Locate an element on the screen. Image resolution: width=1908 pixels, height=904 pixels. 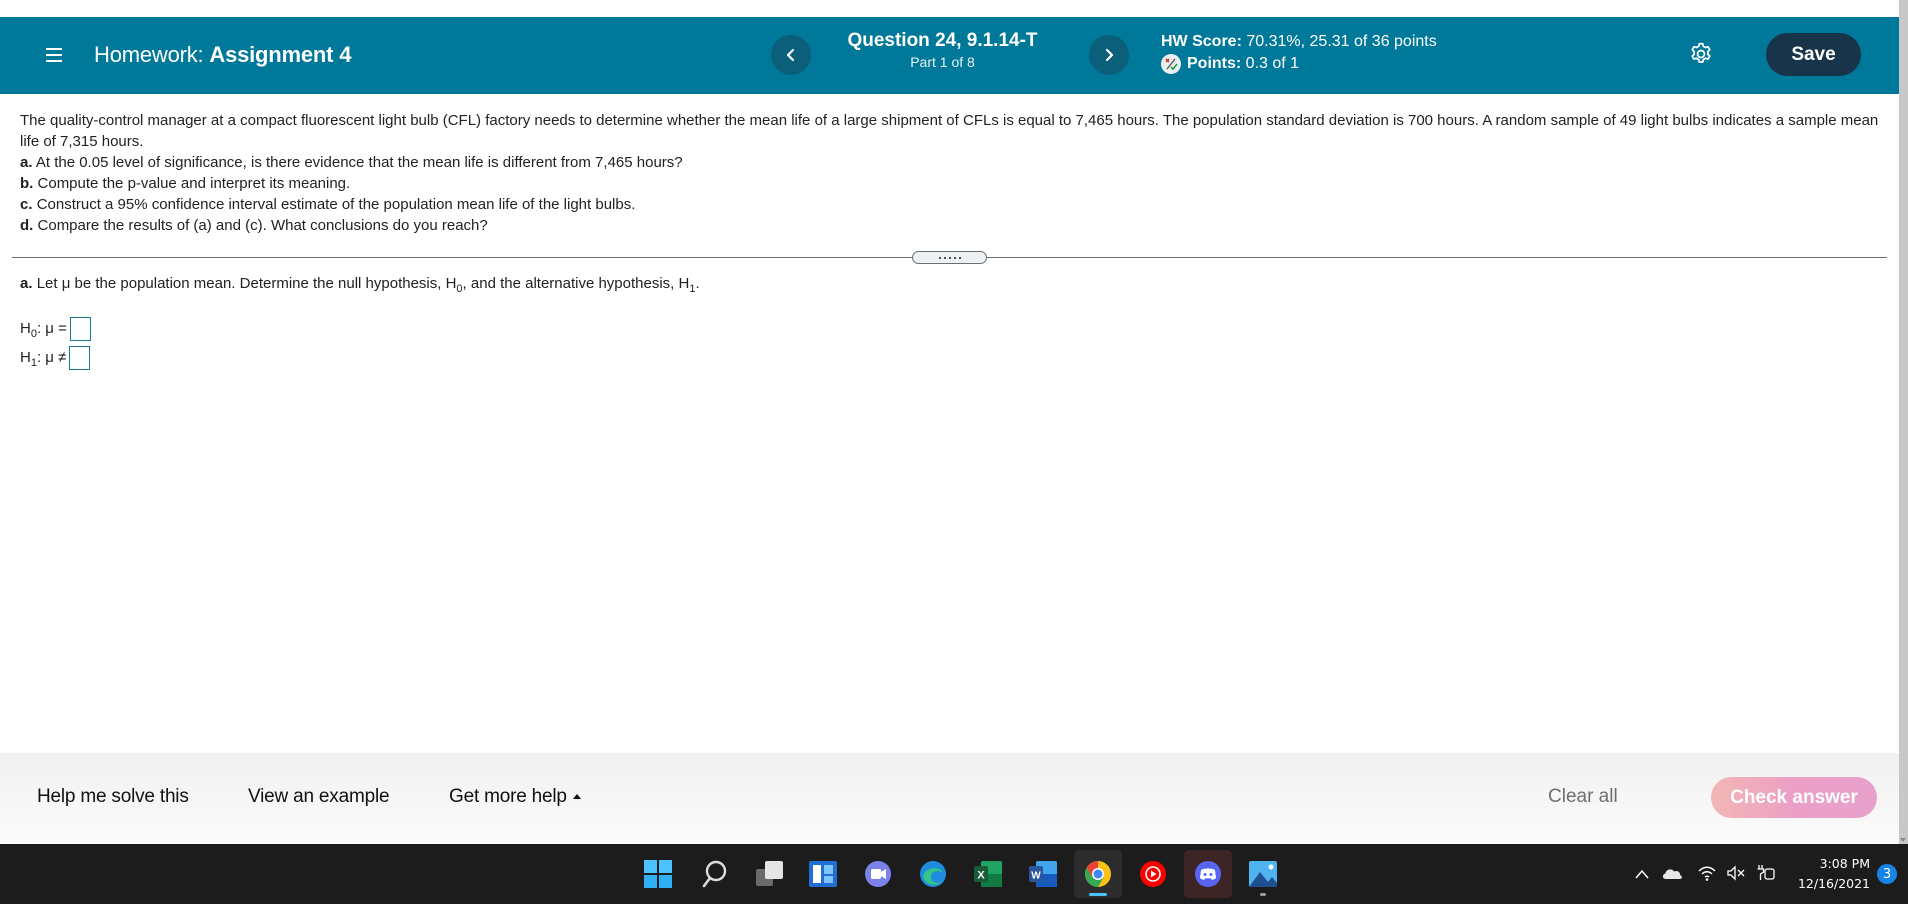
excel-icon: X is located at coordinates (988, 874).